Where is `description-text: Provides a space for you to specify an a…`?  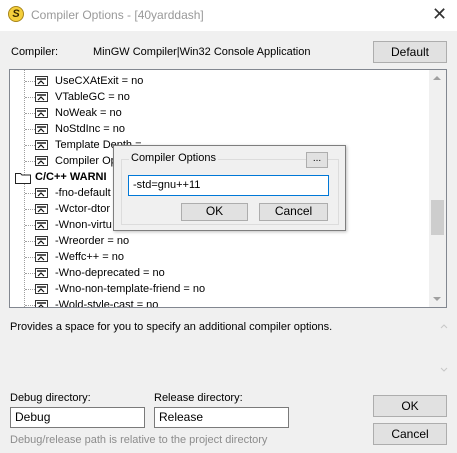
description-text: Provides a space for you to specify an a… is located at coordinates (171, 327).